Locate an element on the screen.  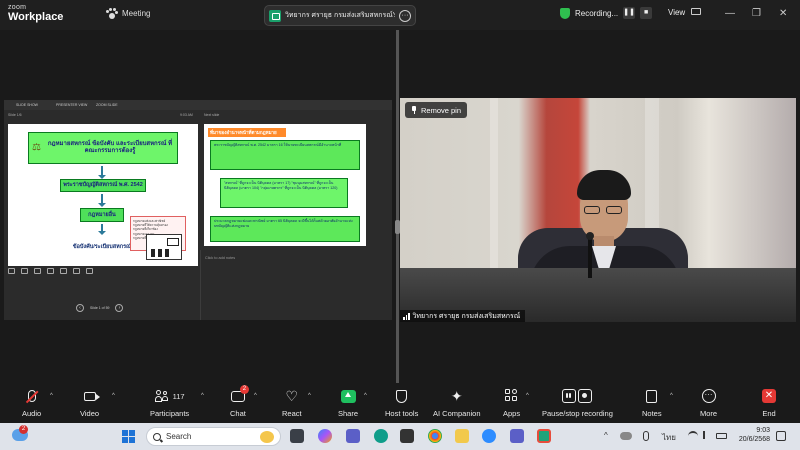
rules-box: ข้อบังคับ/ระเบียบสหกรณ์ is located at coordinates (102, 246).